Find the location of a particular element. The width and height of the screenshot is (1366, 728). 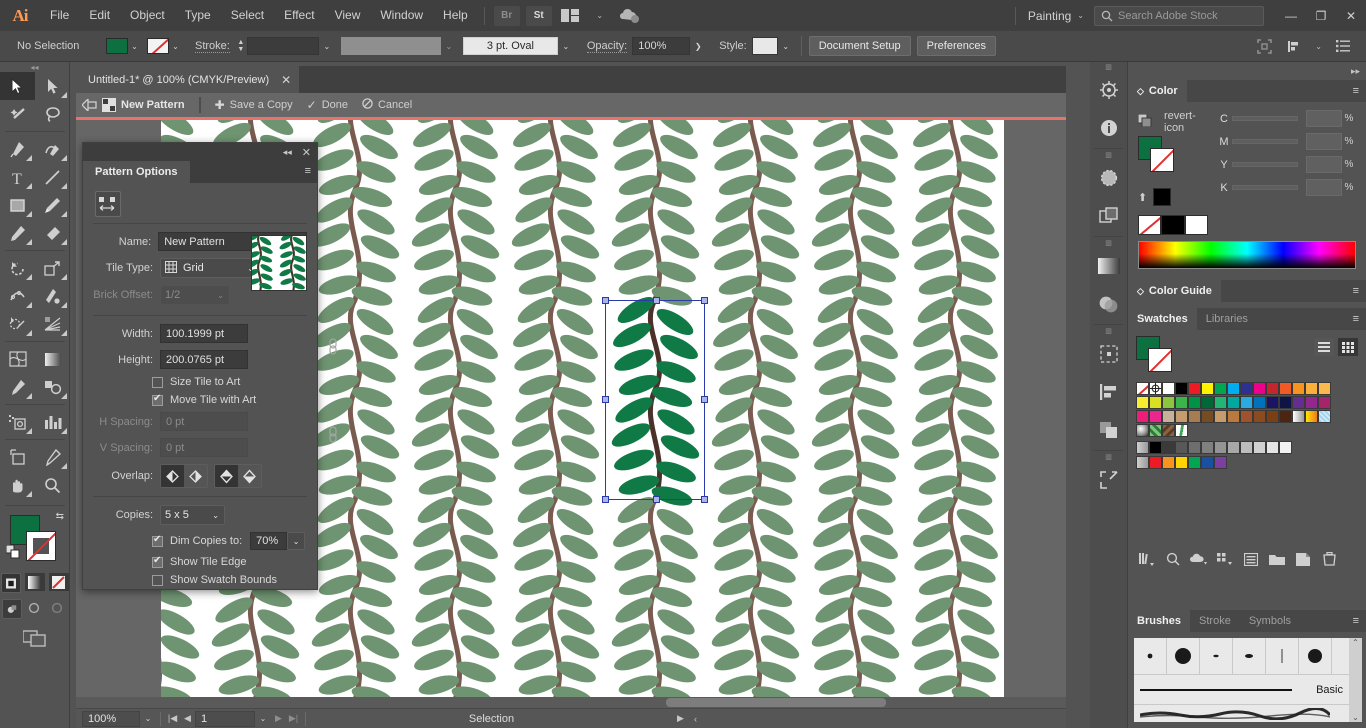

pattern-tile-edge is located at coordinates (655, 400).